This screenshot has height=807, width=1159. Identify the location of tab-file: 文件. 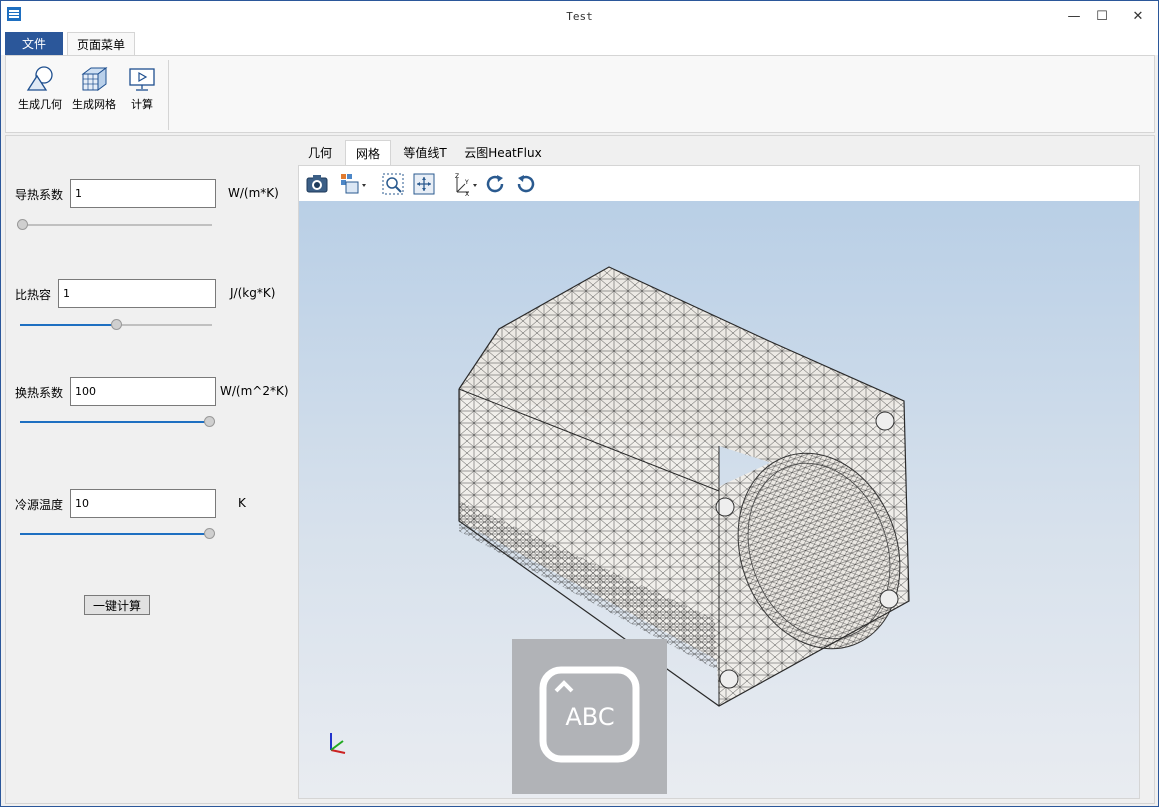
(34, 43).